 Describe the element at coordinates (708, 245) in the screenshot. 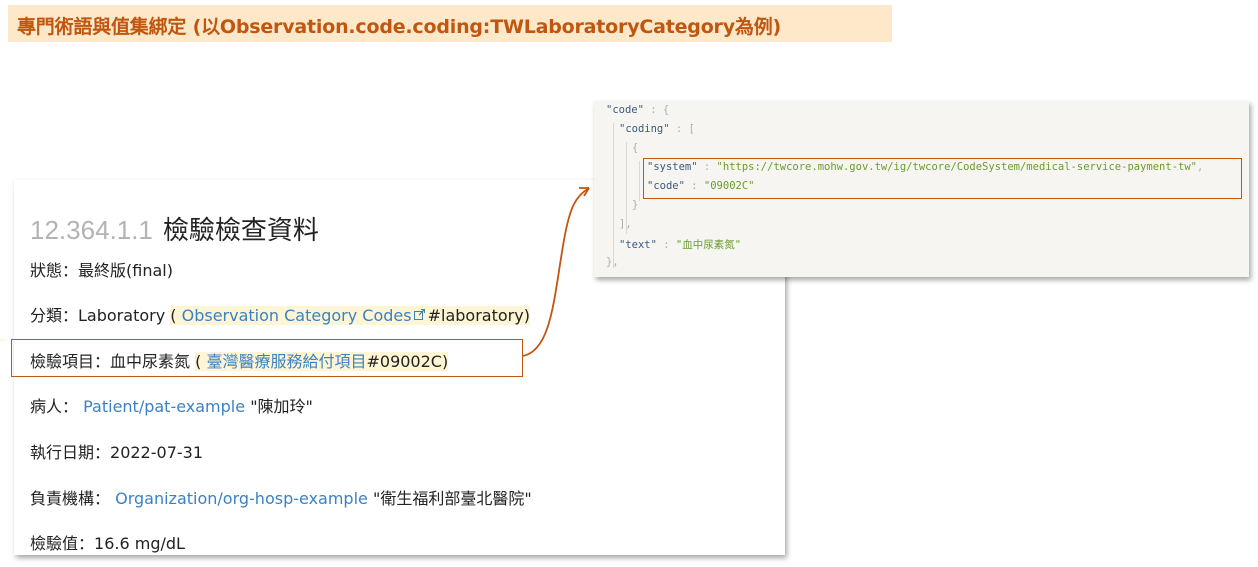

I see `json-text-value: "血中尿素氮"` at that location.